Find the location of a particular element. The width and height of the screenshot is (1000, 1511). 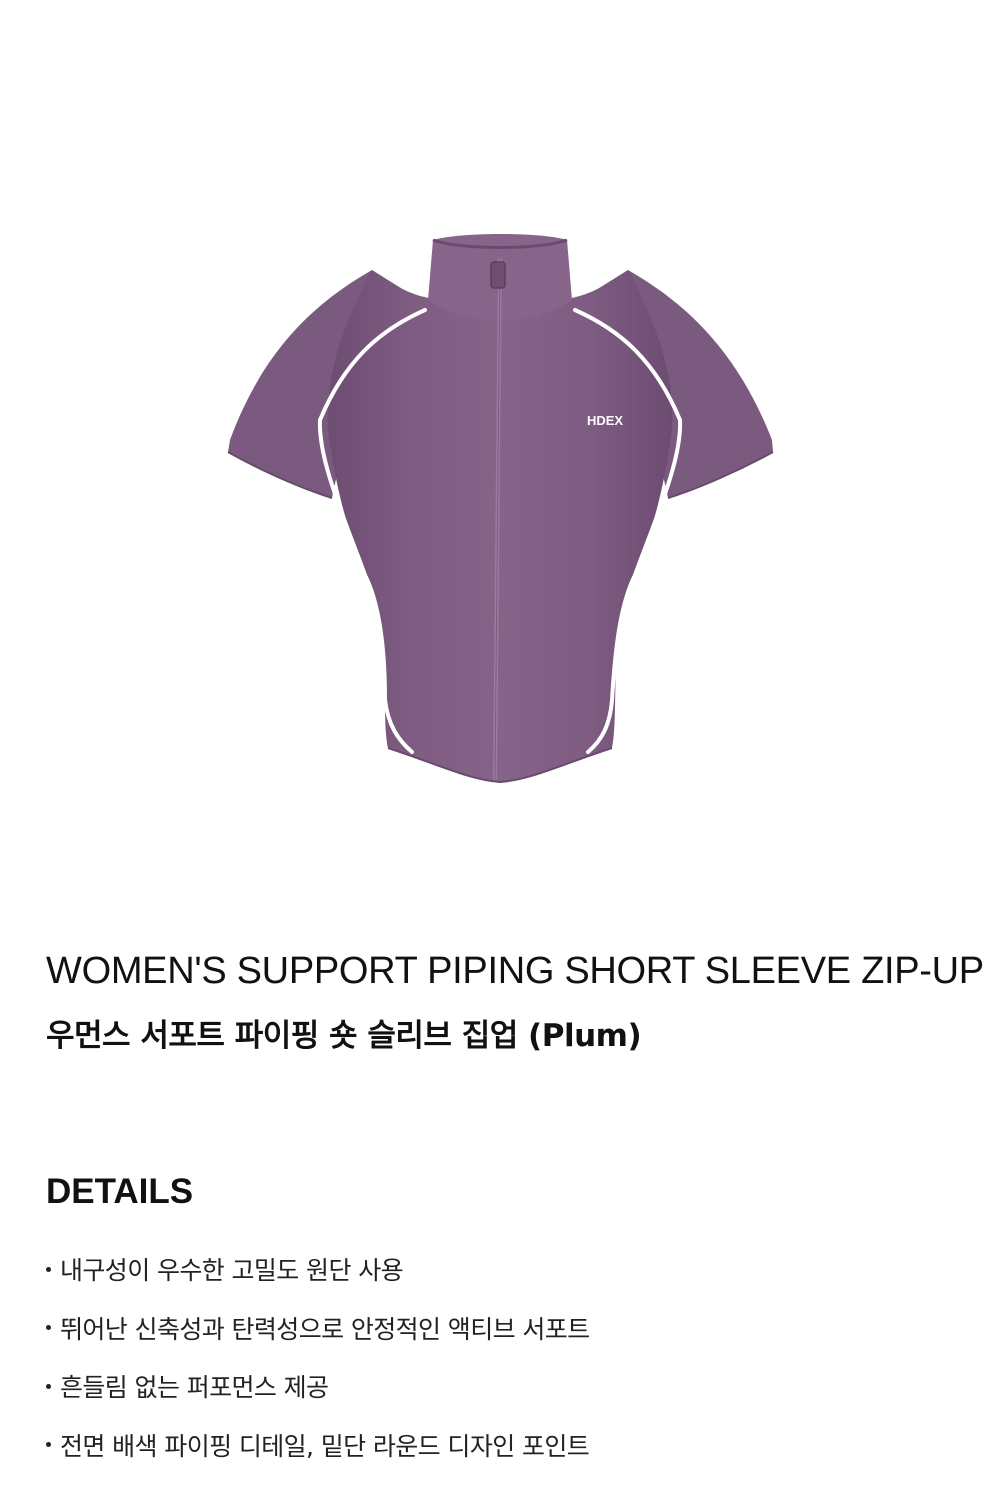

details-item: 내구성이 우수한 고밀도 원단 사용 is located at coordinates (317, 1269).